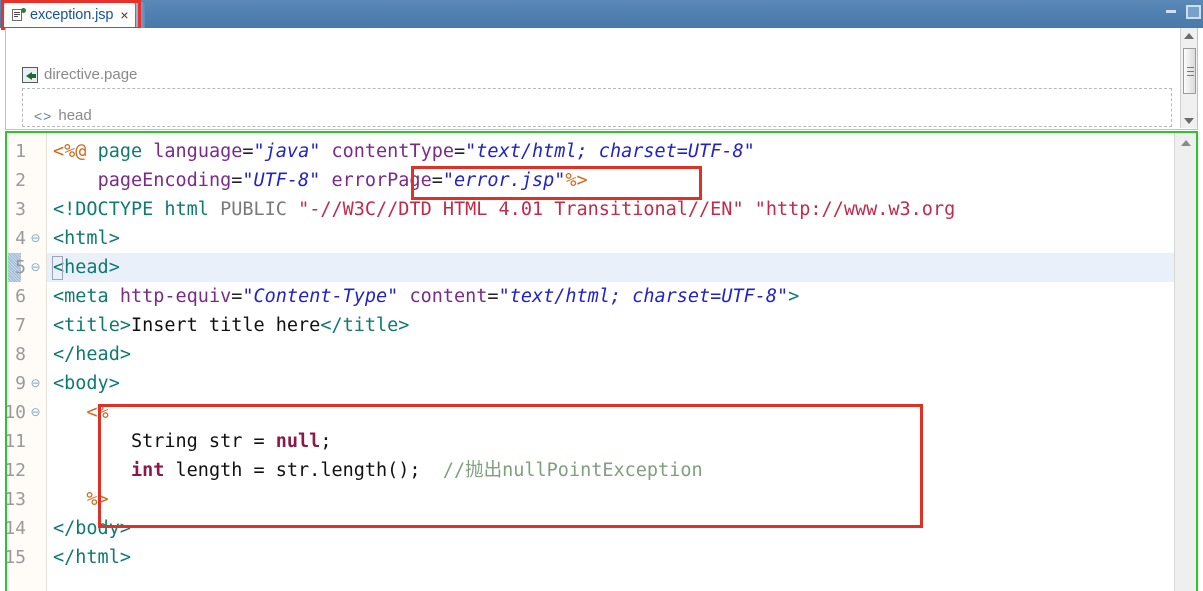 Image resolution: width=1203 pixels, height=591 pixels. I want to click on code-token: <body>, so click(86, 383).